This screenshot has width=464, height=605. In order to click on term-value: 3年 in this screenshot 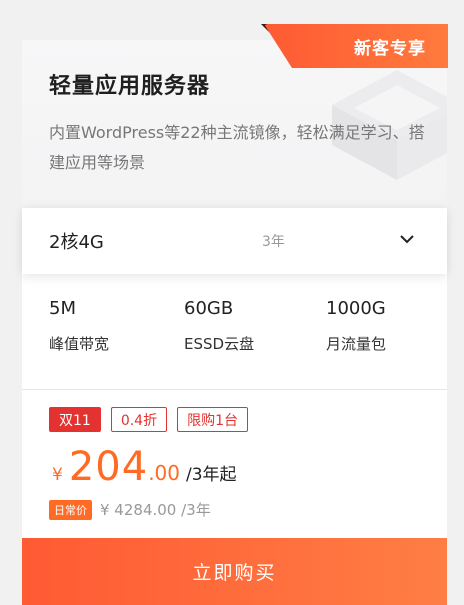, I will do `click(273, 242)`.